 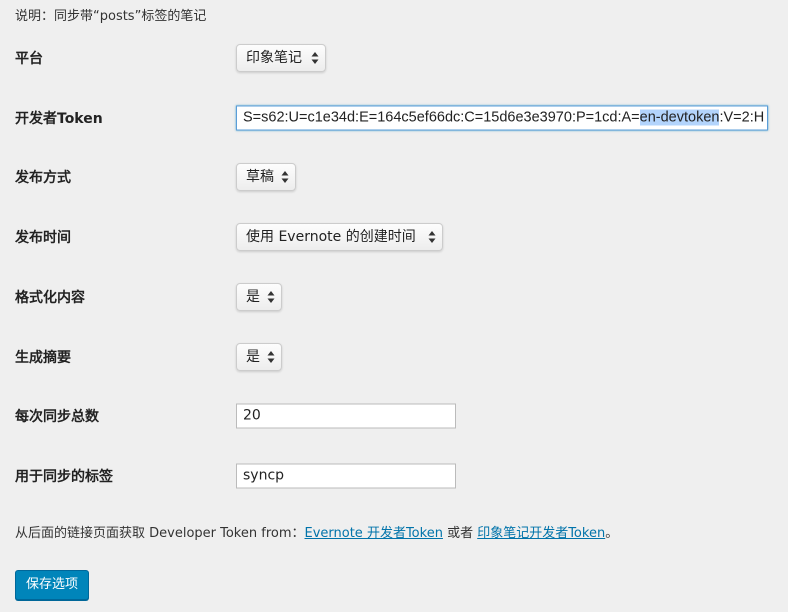 I want to click on gen-excerpt-label: 生成摘要, so click(x=43, y=358).